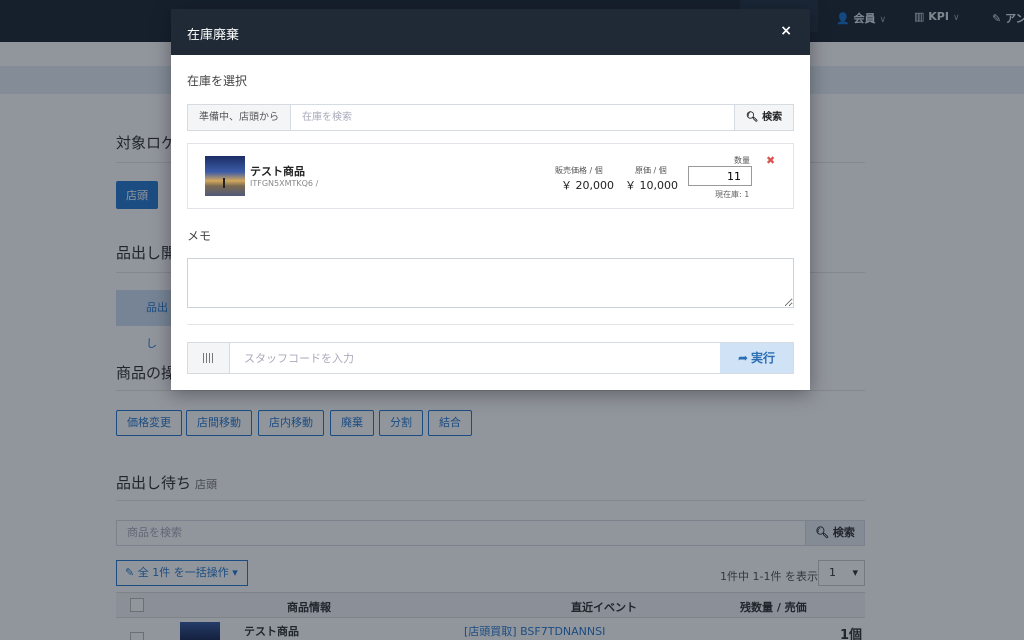 This screenshot has height=640, width=1024. What do you see at coordinates (490, 32) in the screenshot?
I see `modal-header: 在庫廃棄 ×` at bounding box center [490, 32].